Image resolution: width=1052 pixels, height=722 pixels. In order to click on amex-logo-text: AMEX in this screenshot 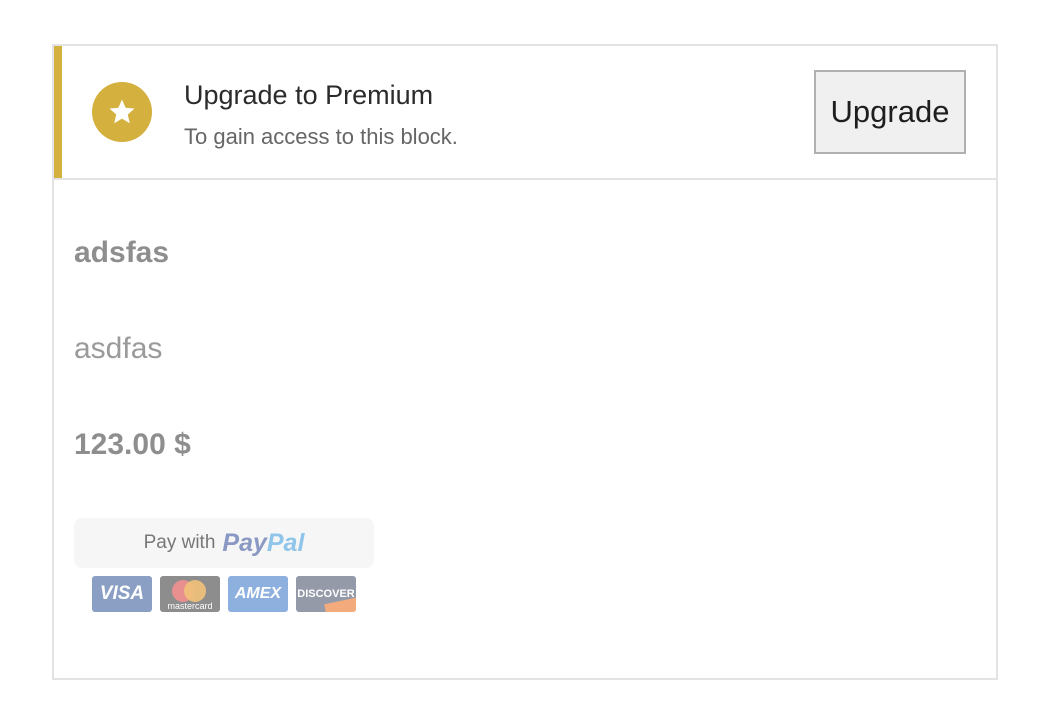, I will do `click(258, 593)`.